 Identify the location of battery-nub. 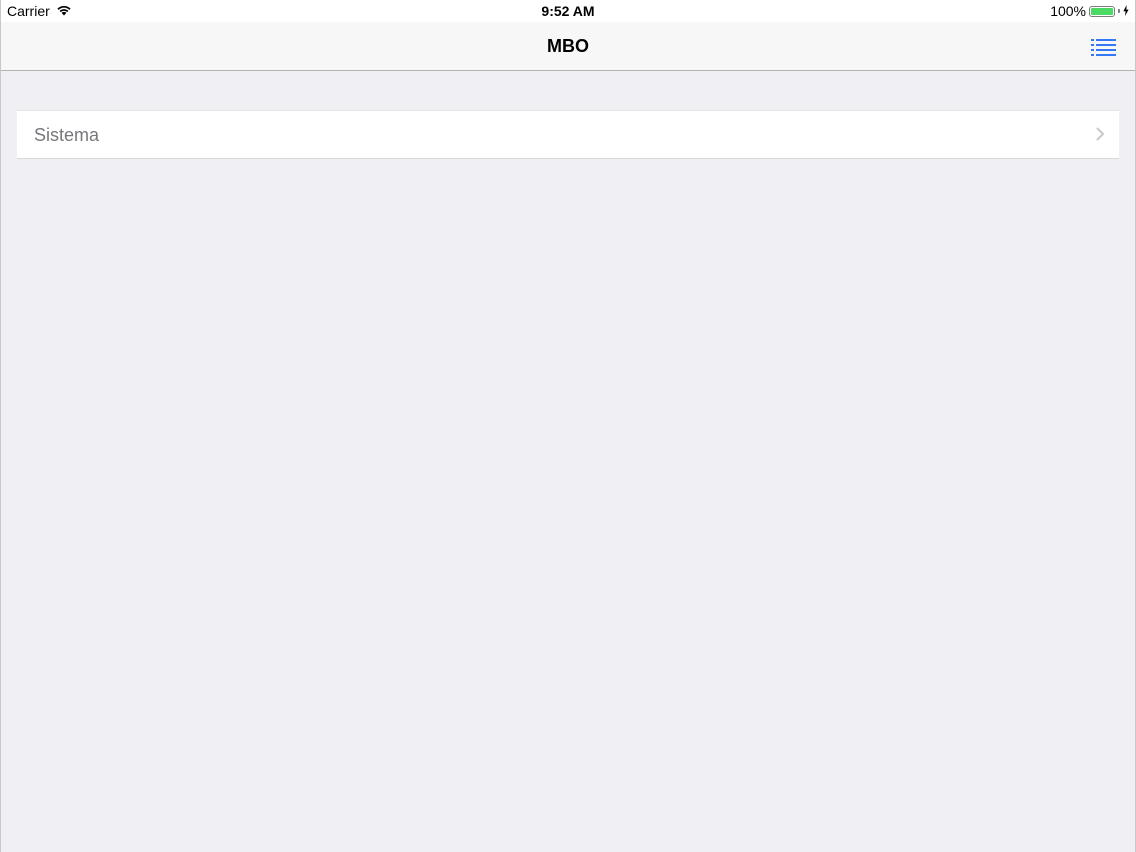
(1119, 11).